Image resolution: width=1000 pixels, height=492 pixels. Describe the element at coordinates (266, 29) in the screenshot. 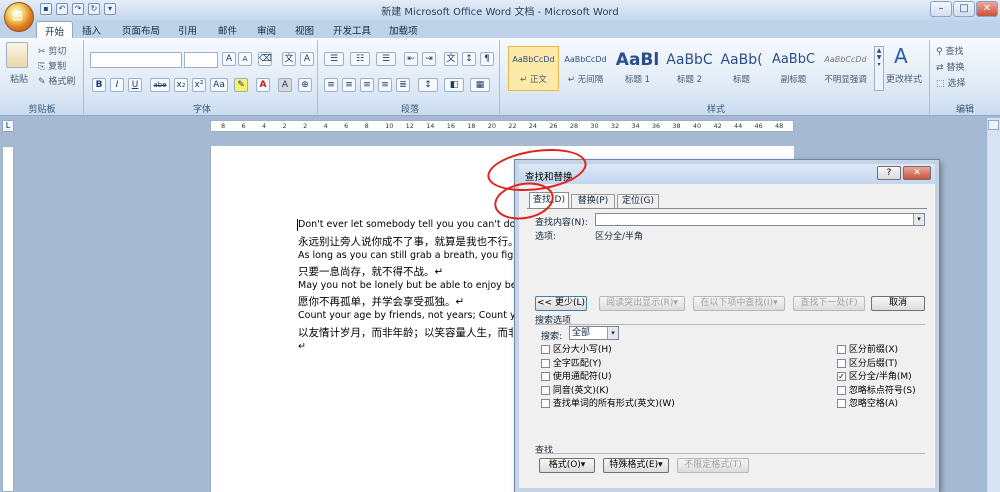

I see `tab-review: 审阅` at that location.